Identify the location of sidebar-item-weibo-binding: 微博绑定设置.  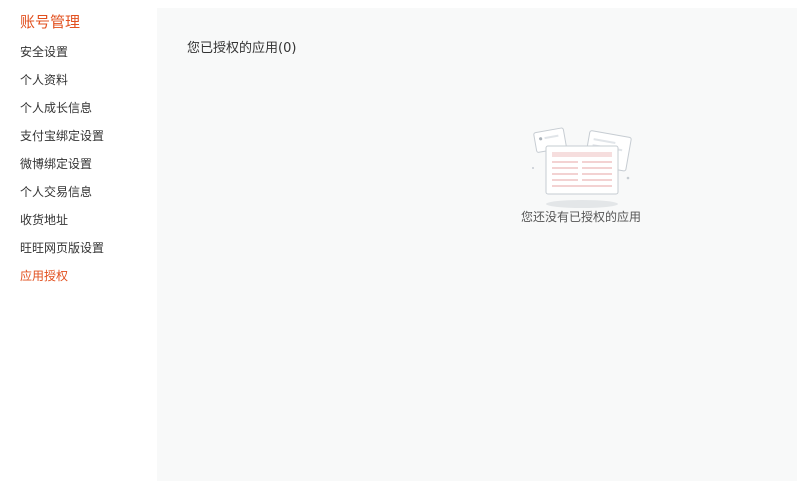
(56, 164).